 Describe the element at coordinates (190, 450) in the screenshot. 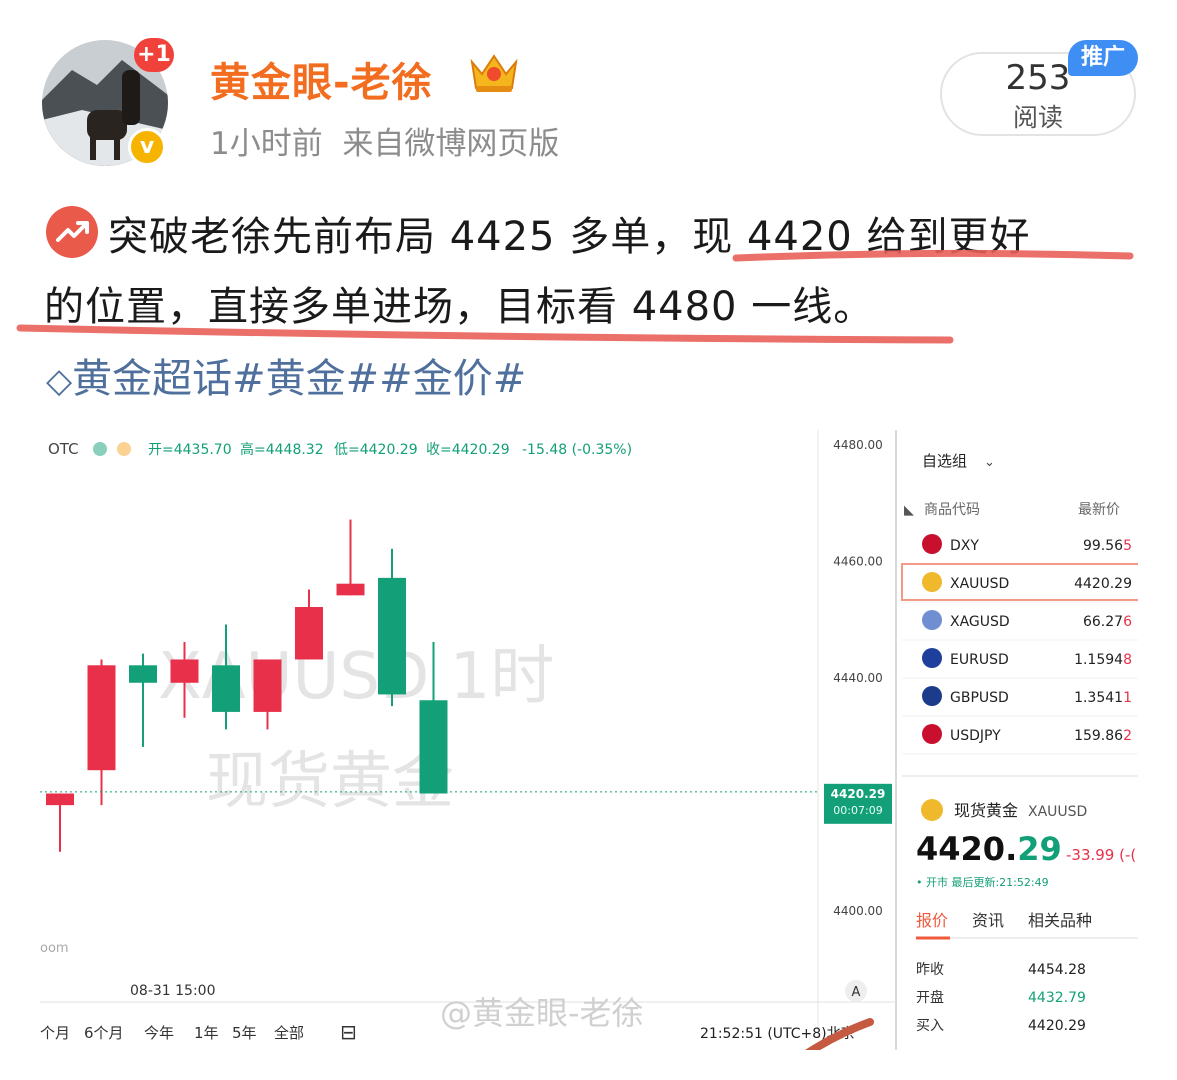

I see `ohlc-open: 开=4435.70` at that location.